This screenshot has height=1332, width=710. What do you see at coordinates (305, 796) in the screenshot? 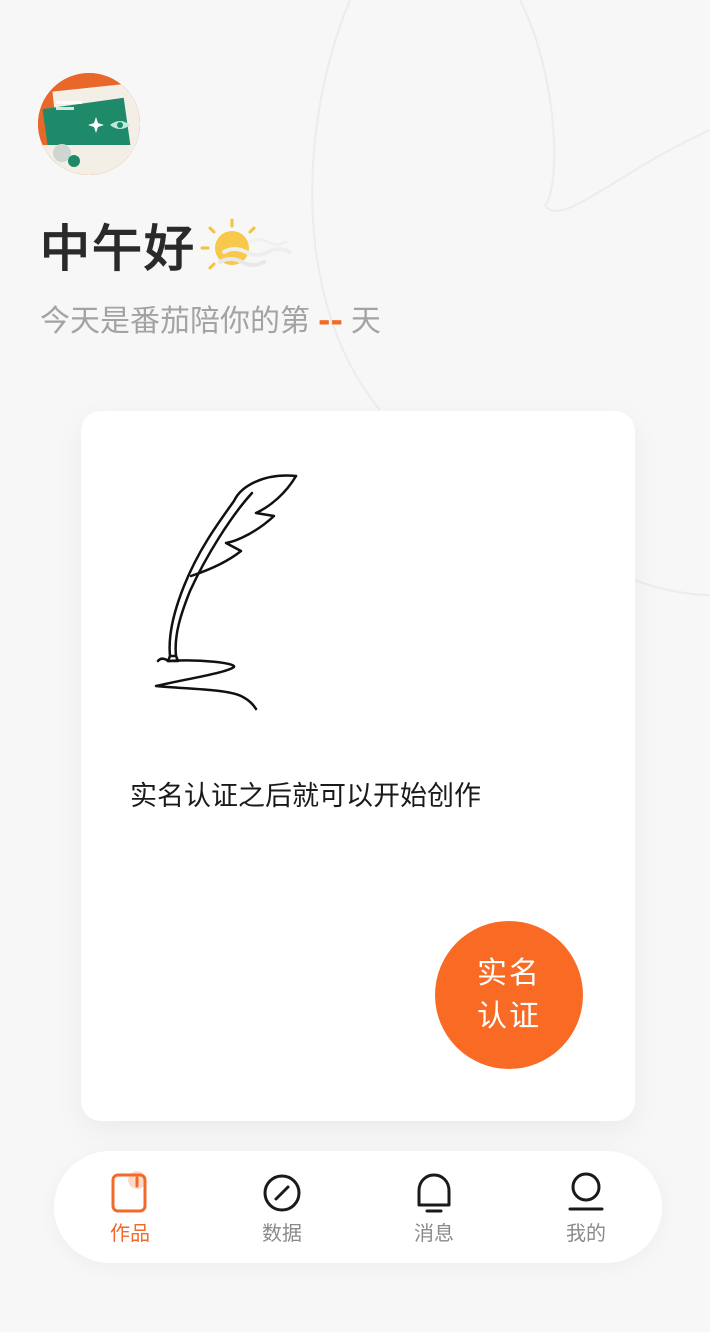
I see `verification-message: 实名认证之后就可以开始创作` at bounding box center [305, 796].